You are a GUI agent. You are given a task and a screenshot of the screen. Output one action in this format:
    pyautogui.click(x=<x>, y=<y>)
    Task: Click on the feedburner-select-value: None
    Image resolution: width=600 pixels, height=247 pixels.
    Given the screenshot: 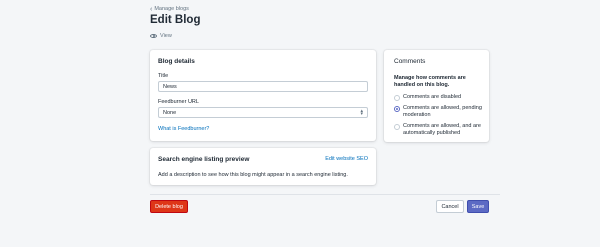 What is the action you would take?
    pyautogui.click(x=170, y=112)
    